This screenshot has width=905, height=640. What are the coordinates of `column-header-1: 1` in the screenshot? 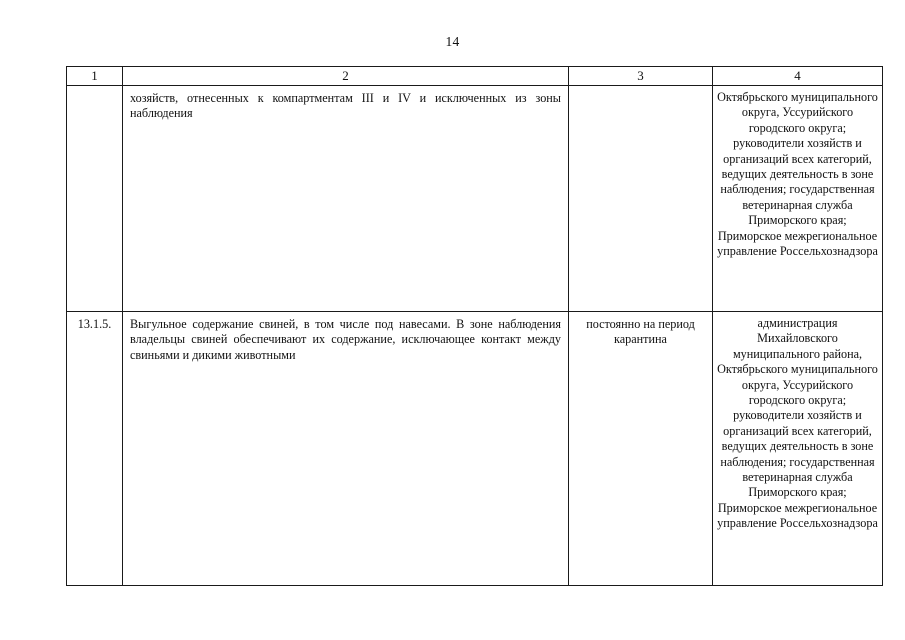 It's located at (94, 76).